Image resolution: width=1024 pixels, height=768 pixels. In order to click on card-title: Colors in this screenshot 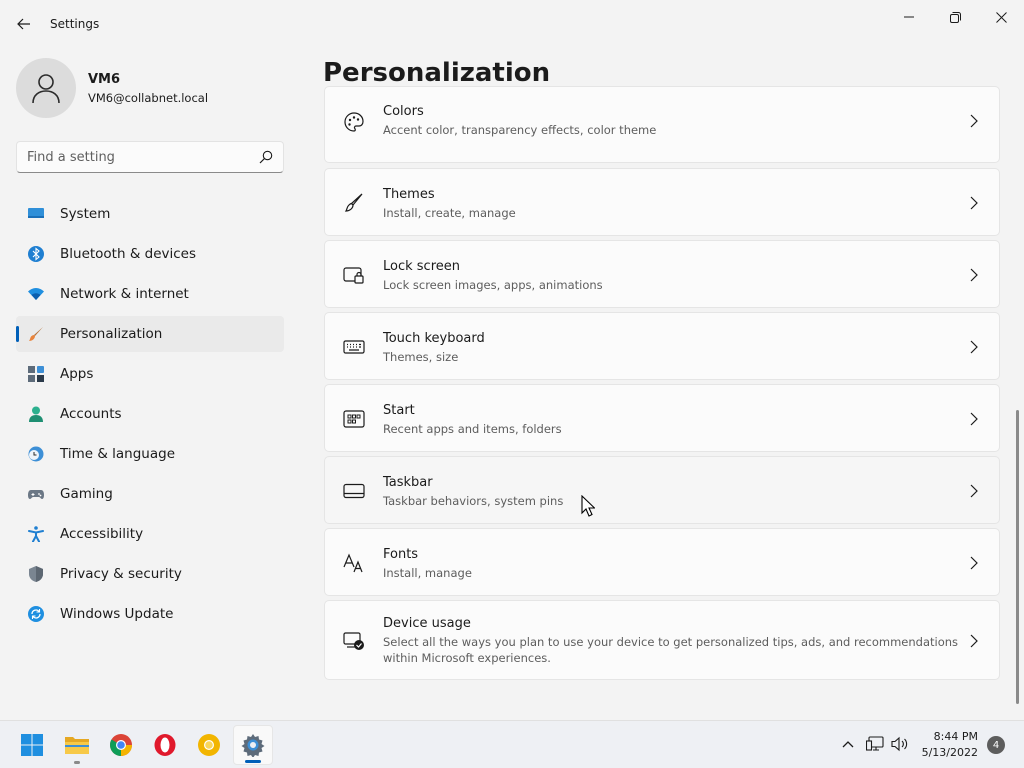, I will do `click(403, 111)`.